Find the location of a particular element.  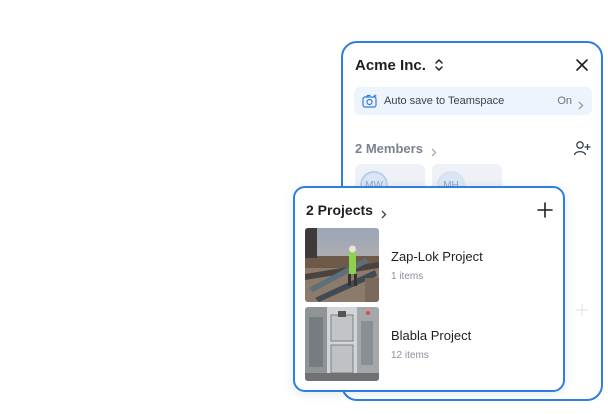

members-title: 2 Members is located at coordinates (389, 148).